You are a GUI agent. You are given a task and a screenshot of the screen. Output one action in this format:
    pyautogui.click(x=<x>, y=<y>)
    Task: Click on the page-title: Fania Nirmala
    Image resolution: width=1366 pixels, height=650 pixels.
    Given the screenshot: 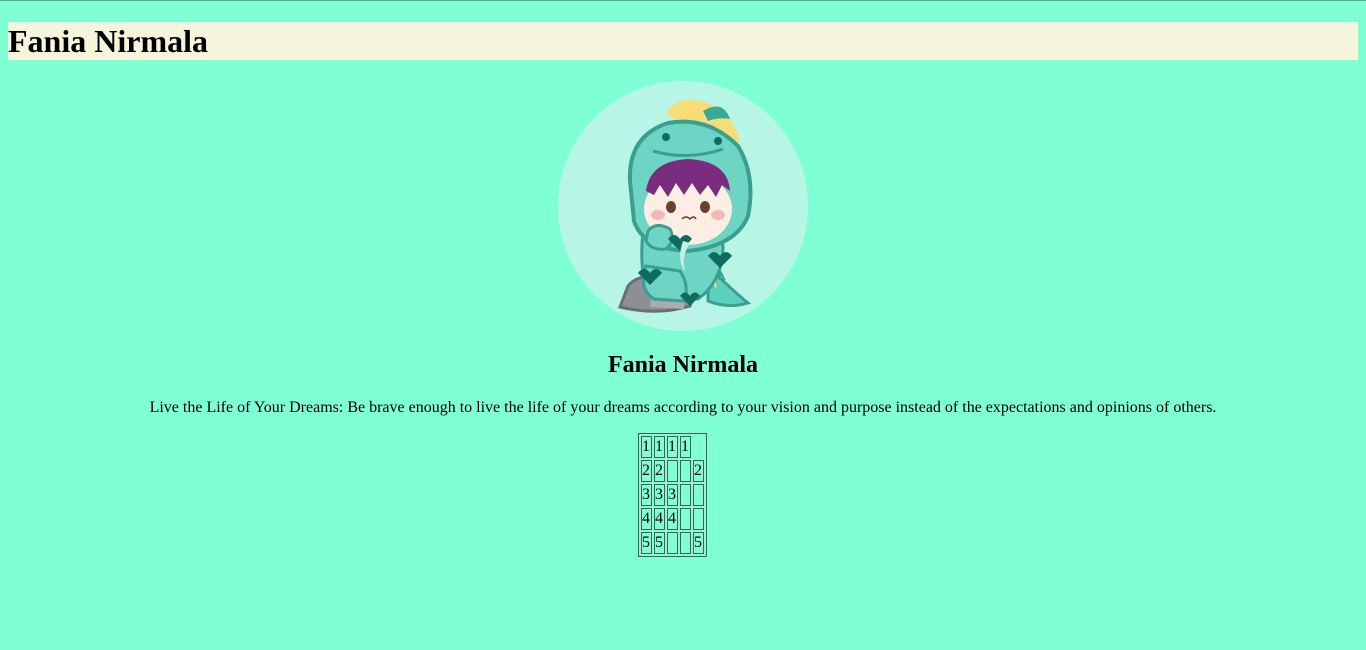 What is the action you would take?
    pyautogui.click(x=108, y=41)
    